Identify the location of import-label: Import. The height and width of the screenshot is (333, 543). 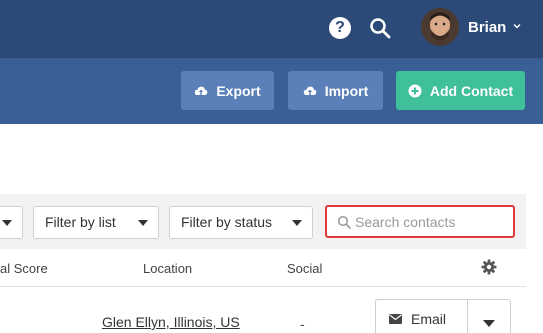
(346, 90).